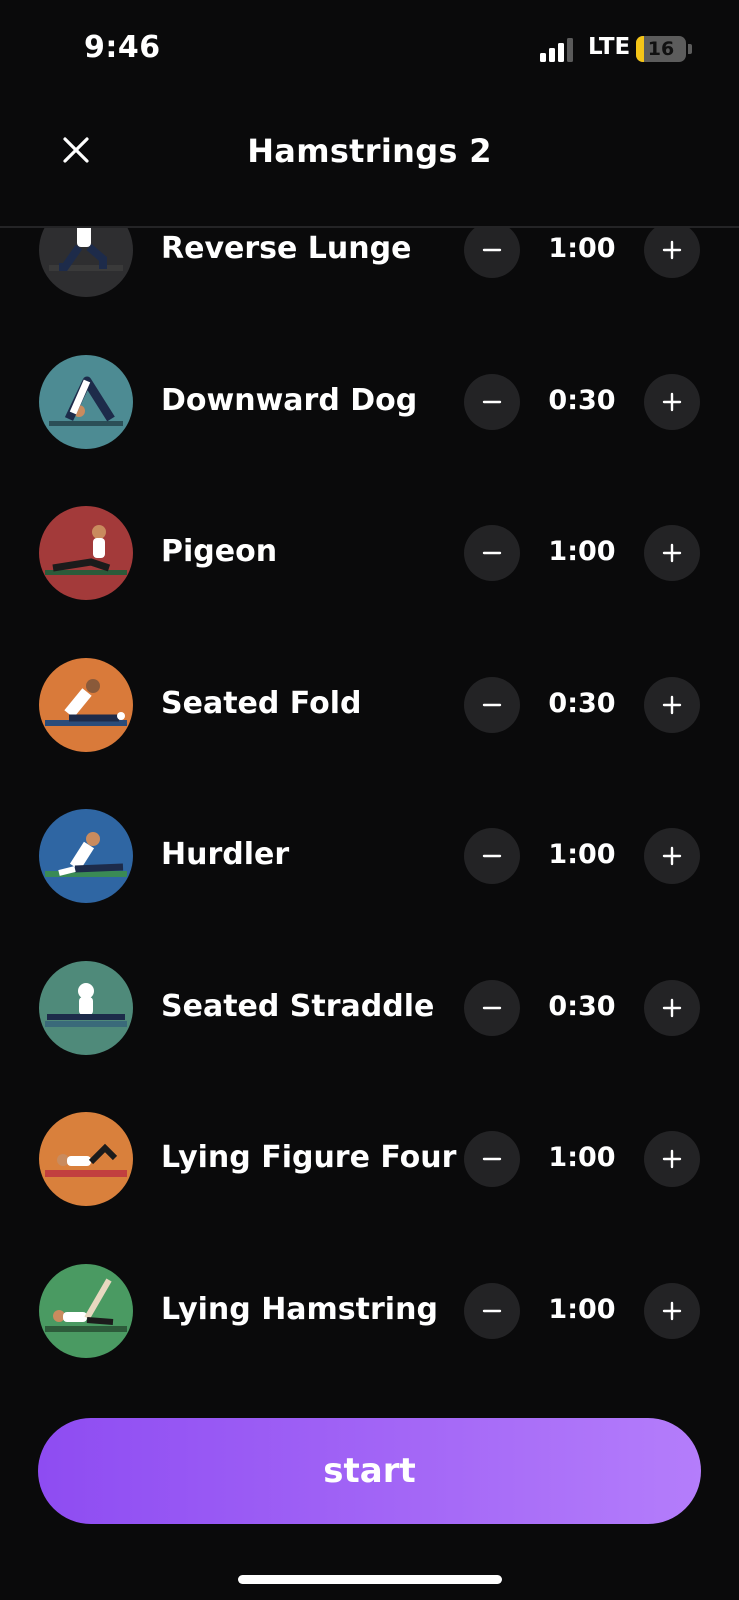  What do you see at coordinates (369, 151) in the screenshot?
I see `page-title: Hamstrings 2` at bounding box center [369, 151].